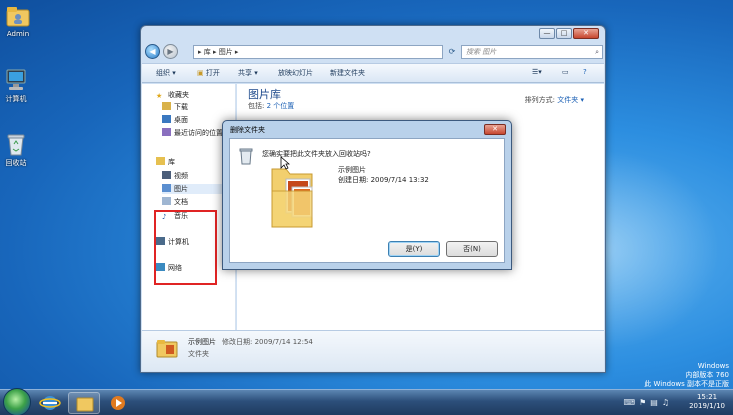  I want to click on nav-downloads-label: 下载, so click(181, 107).